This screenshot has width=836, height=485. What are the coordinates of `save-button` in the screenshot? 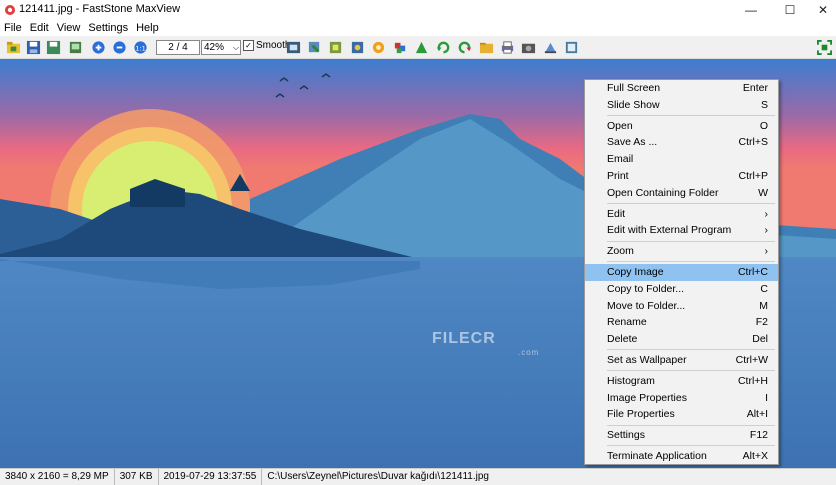 It's located at (33, 47).